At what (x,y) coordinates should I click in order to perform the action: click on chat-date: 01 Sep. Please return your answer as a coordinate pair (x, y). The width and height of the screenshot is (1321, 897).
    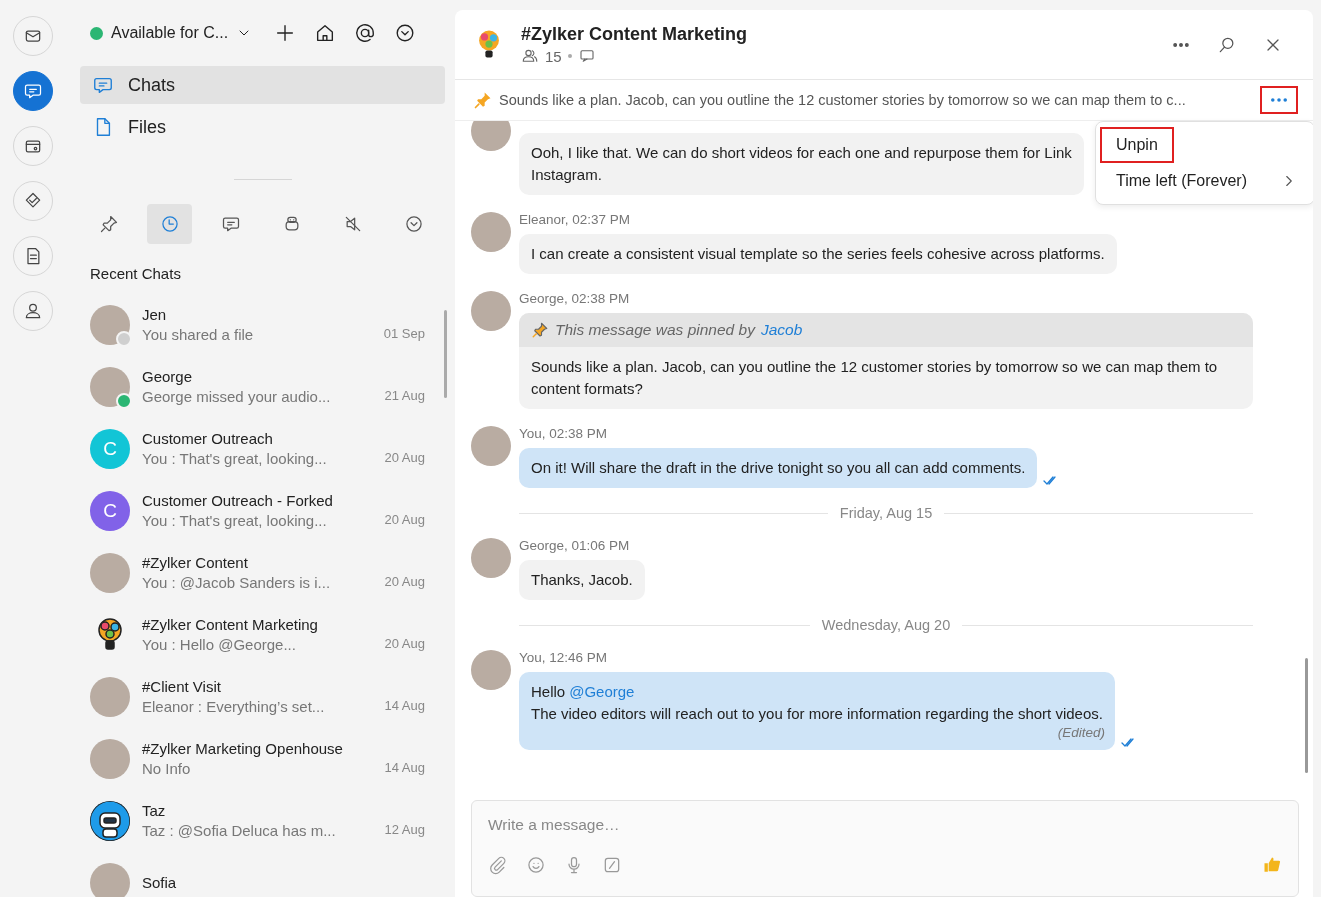
    Looking at the image, I should click on (404, 332).